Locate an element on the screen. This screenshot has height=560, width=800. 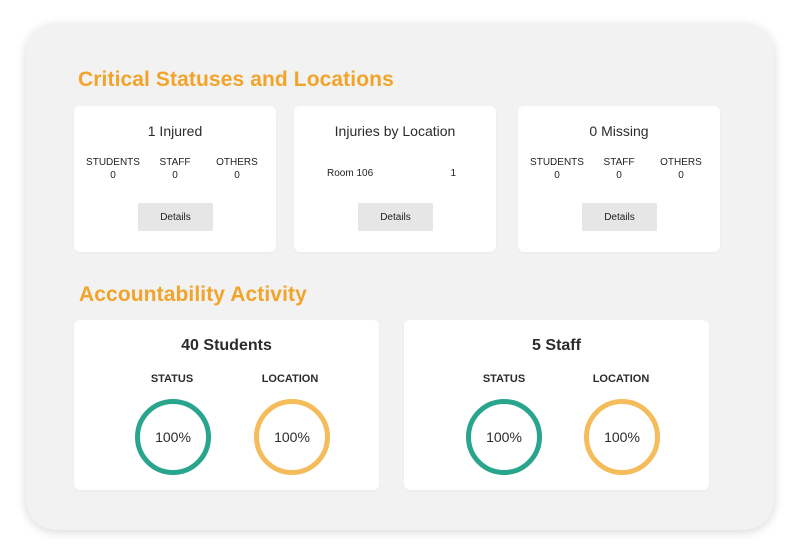
injuries-by-location-details-button: Details is located at coordinates (395, 217).